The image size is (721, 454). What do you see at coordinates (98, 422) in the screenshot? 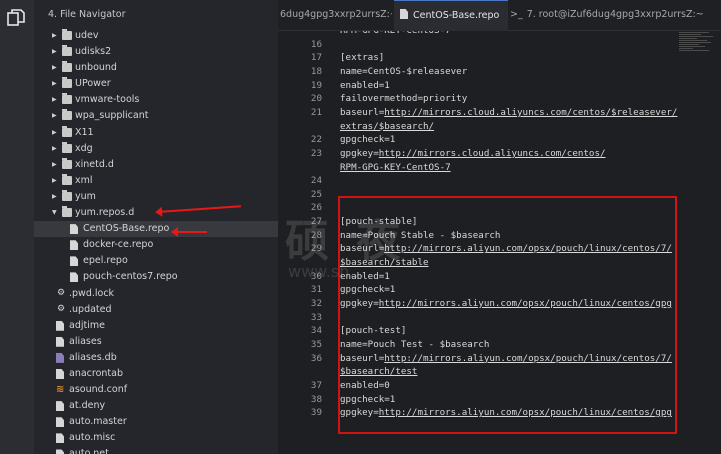
I see `tree-item-label: auto.master` at bounding box center [98, 422].